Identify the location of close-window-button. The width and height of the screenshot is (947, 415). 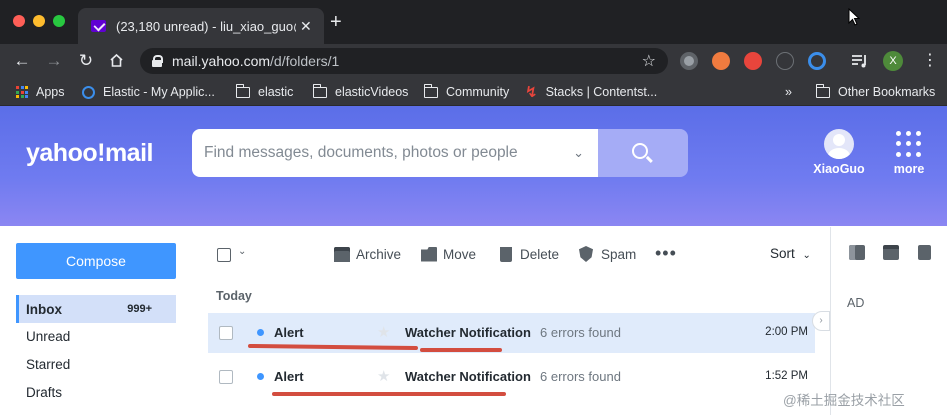
(19, 21).